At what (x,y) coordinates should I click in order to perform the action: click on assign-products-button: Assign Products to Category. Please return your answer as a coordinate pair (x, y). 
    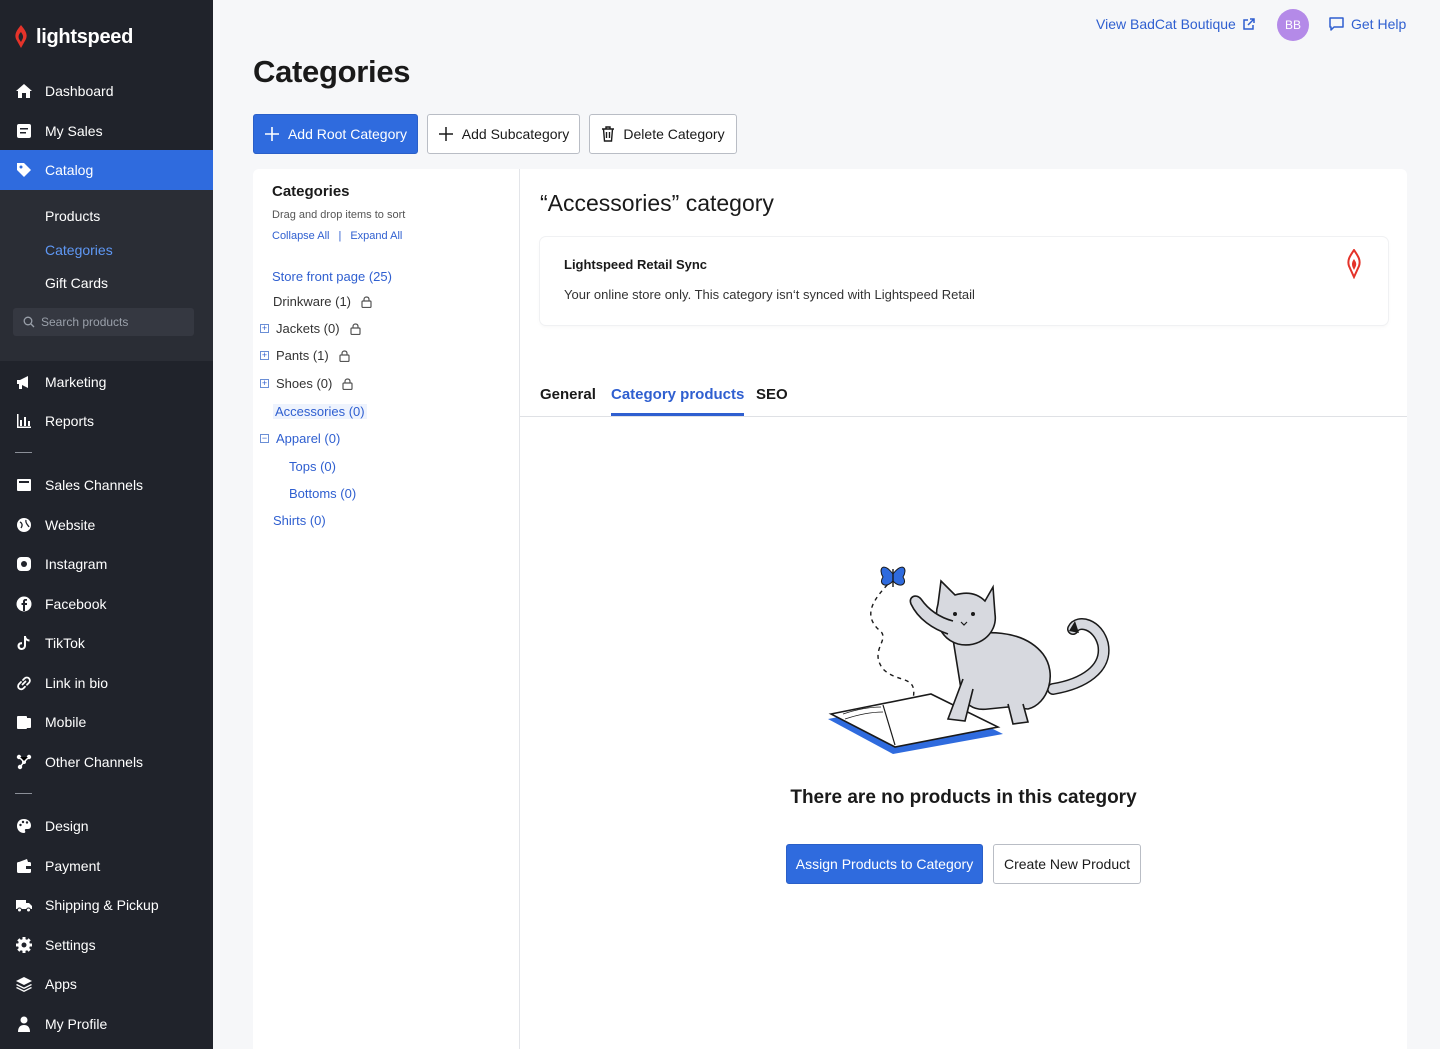
    Looking at the image, I should click on (884, 864).